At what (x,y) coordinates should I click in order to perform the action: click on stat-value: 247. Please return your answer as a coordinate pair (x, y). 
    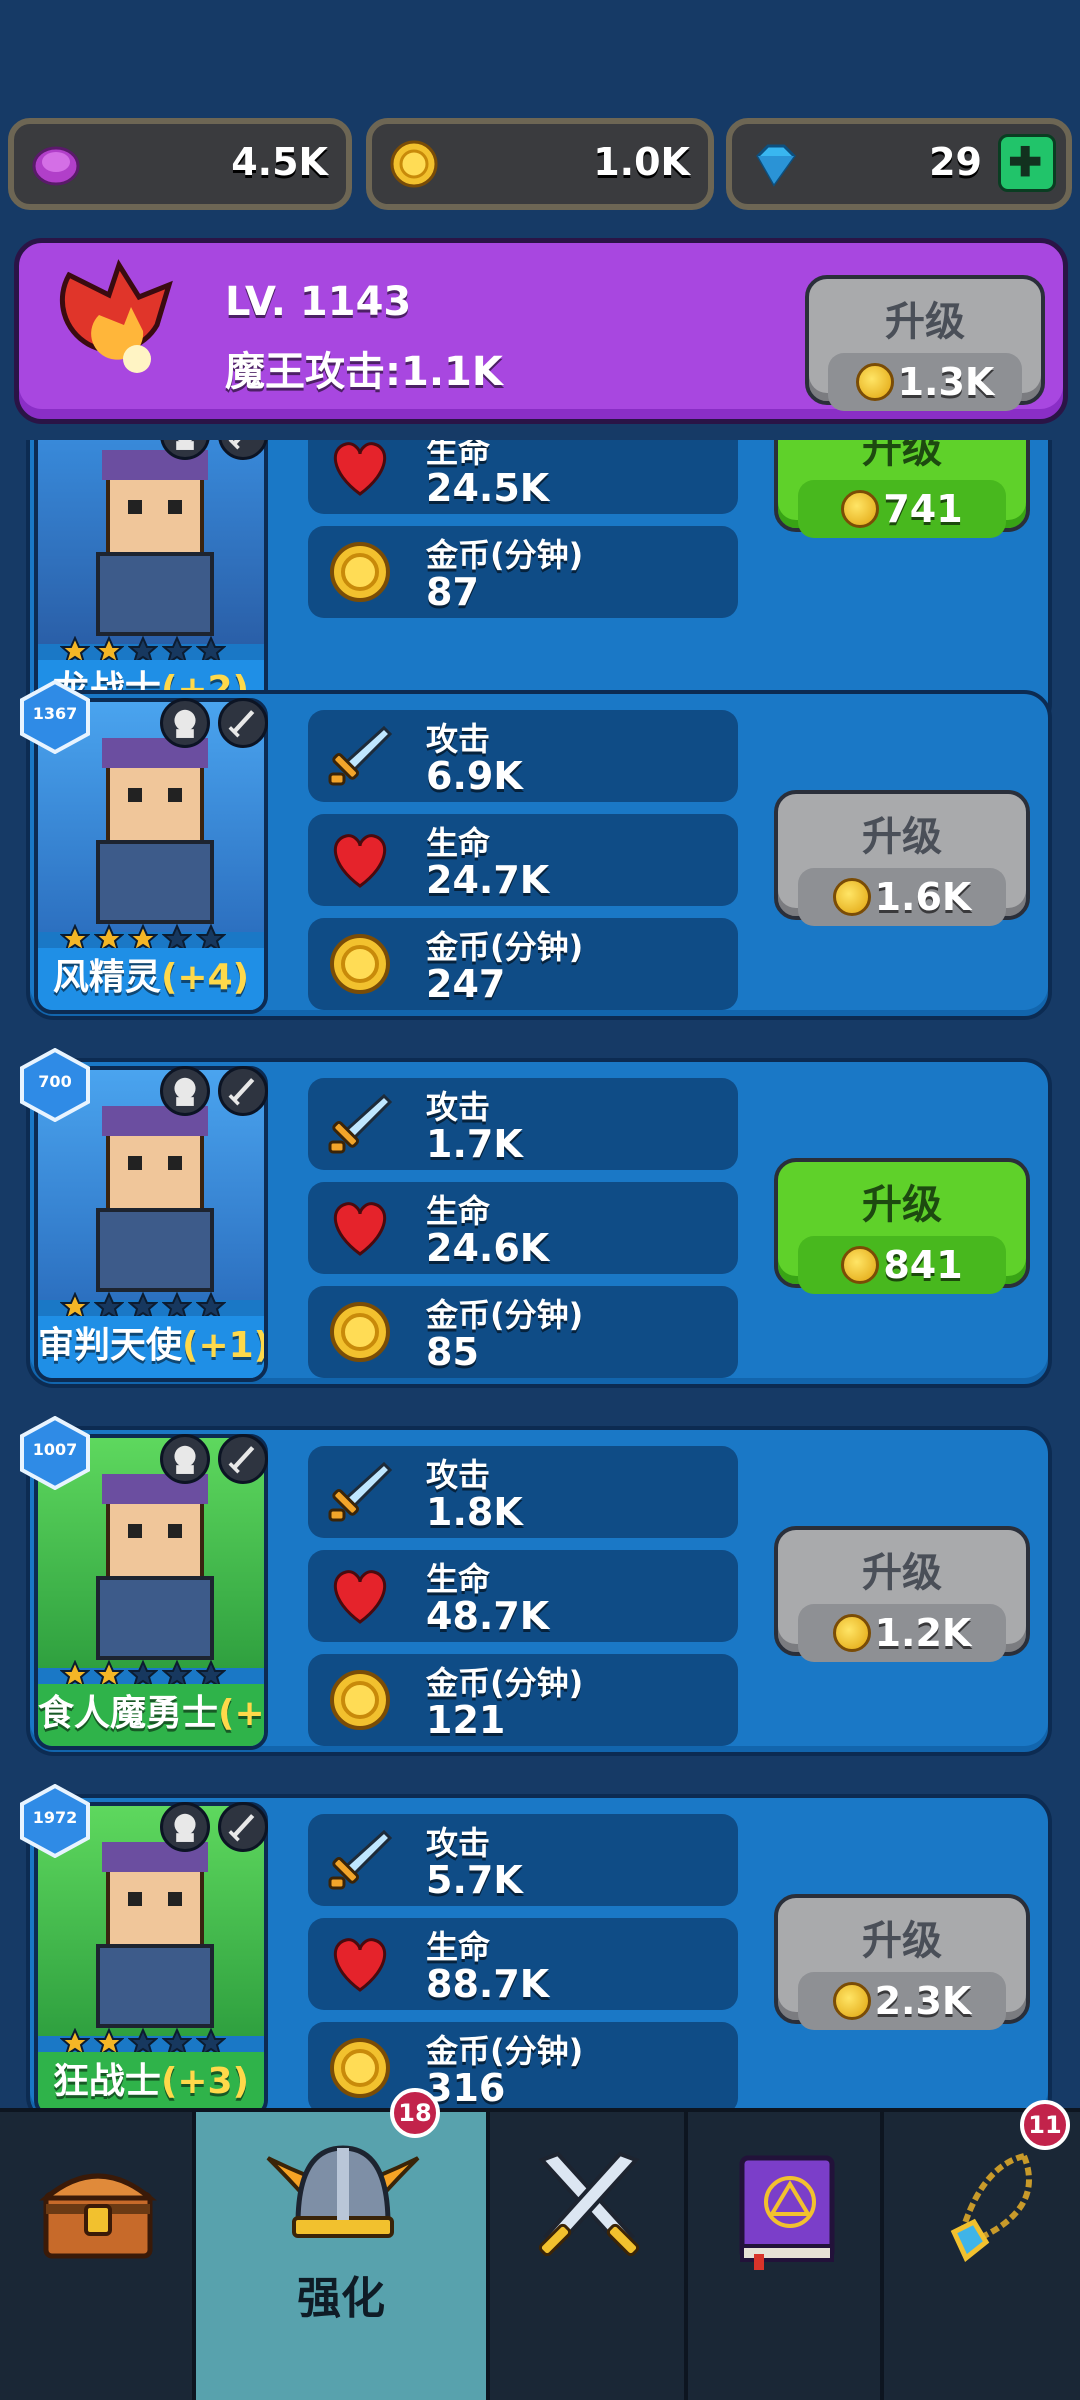
    Looking at the image, I should click on (466, 984).